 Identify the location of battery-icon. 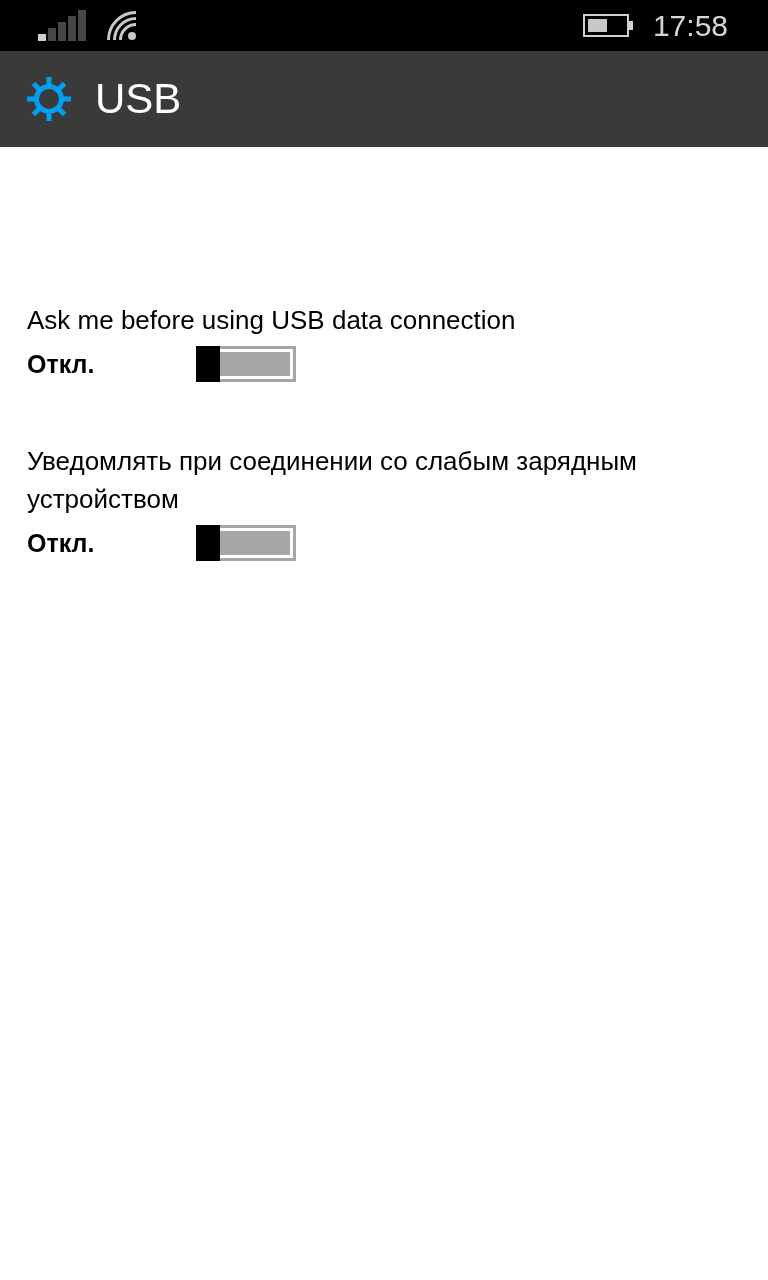
(607, 25).